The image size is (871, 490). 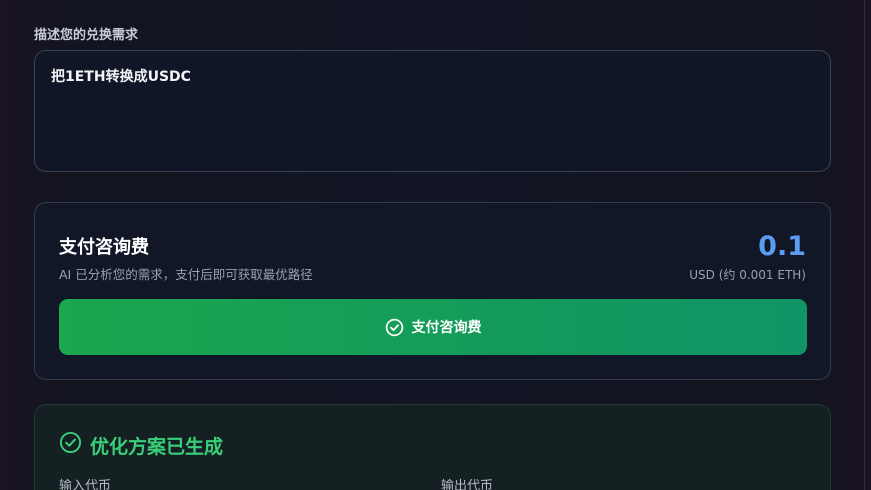 I want to click on request-label: 描述您的兑换需求, so click(x=86, y=35).